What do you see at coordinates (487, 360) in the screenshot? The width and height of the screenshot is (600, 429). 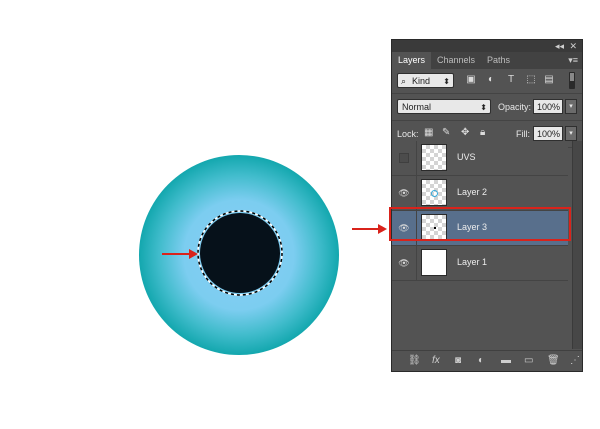 I see `panel-footer: ⛓ fx ◙ ◐ ▬ ▭ 🗑︎ ⋰` at bounding box center [487, 360].